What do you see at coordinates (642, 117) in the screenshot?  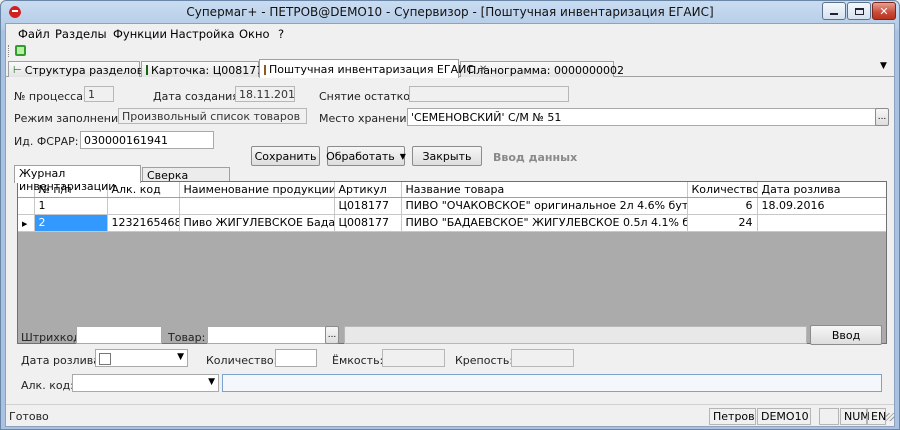 I see `storage-input: 'СЕМЕНОВСКИЙ' С/М № 51` at bounding box center [642, 117].